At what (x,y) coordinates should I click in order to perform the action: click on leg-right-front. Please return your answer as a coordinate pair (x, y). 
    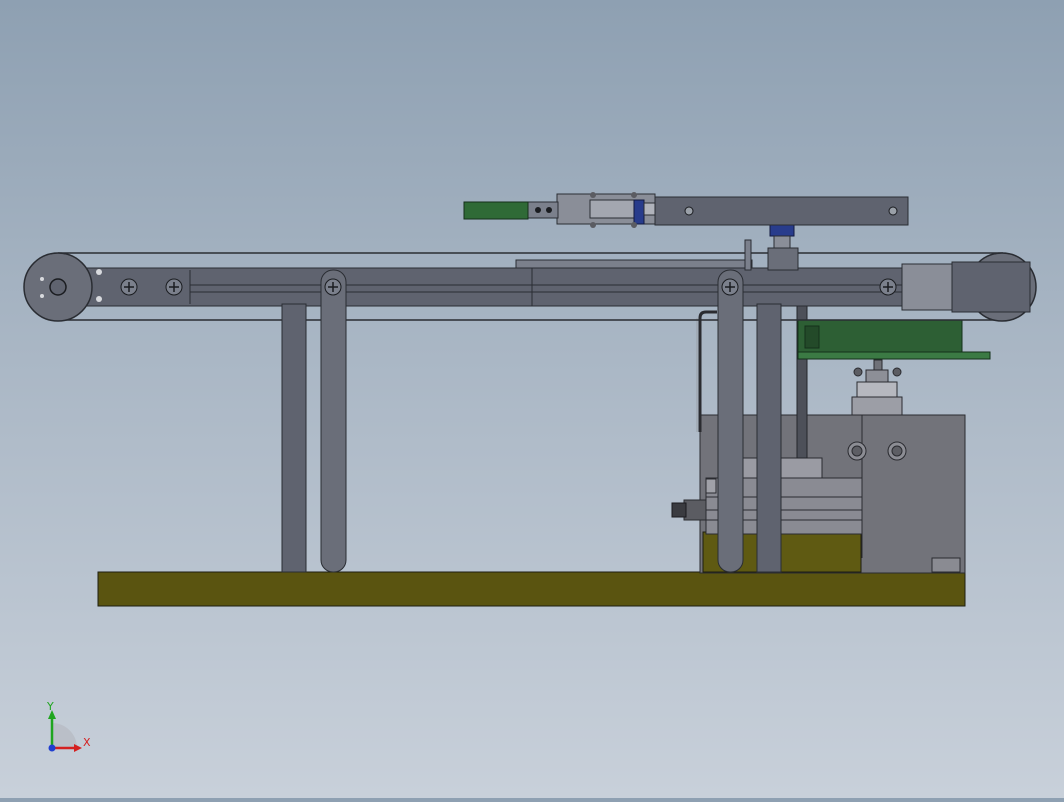
    Looking at the image, I should click on (730, 421).